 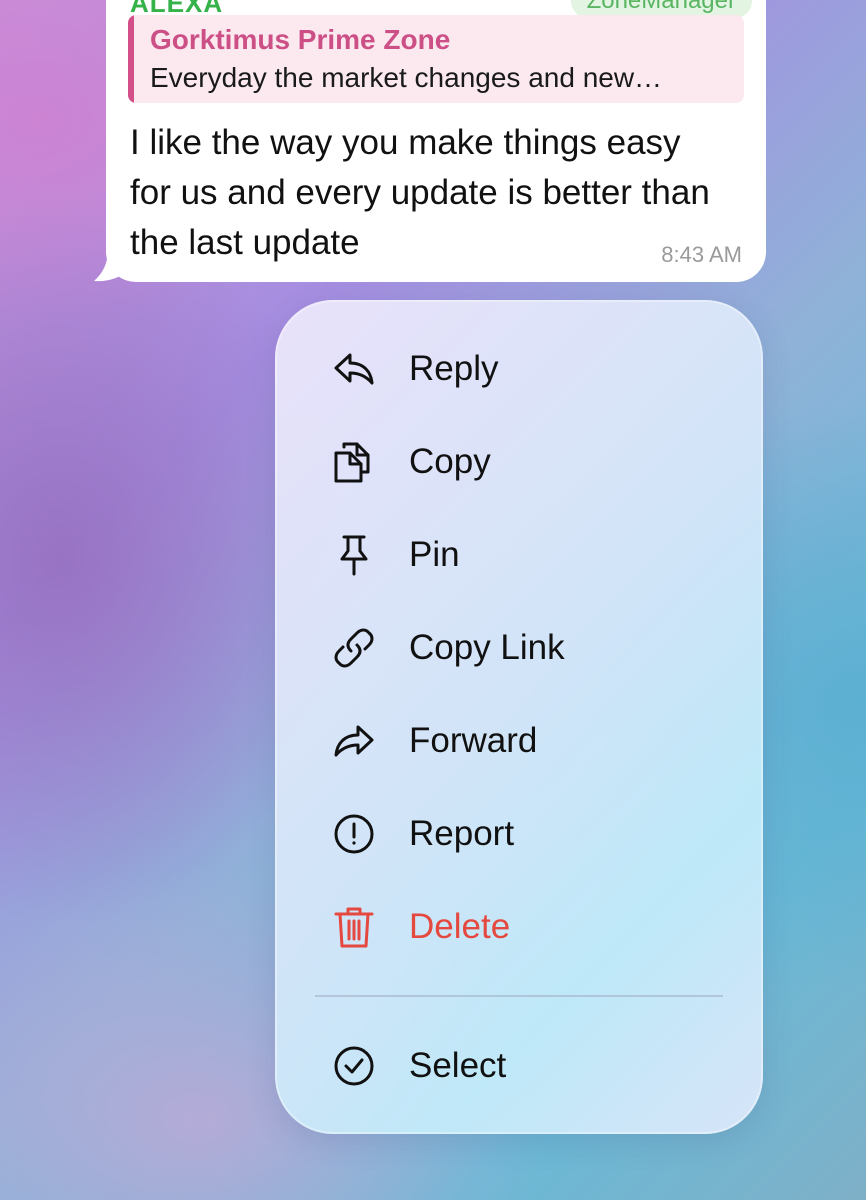 I want to click on message-time: 8:43 AM, so click(x=701, y=254).